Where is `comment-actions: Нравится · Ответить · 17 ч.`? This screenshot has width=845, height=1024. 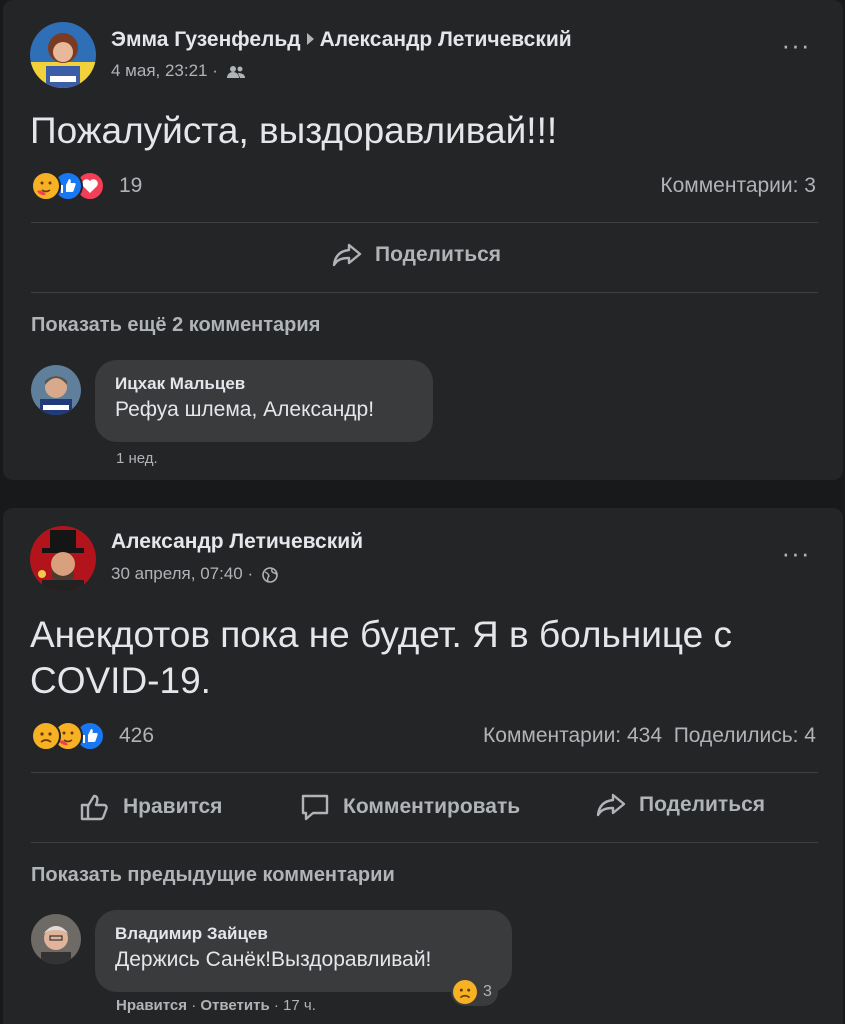 comment-actions: Нравится · Ответить · 17 ч. is located at coordinates (216, 1005).